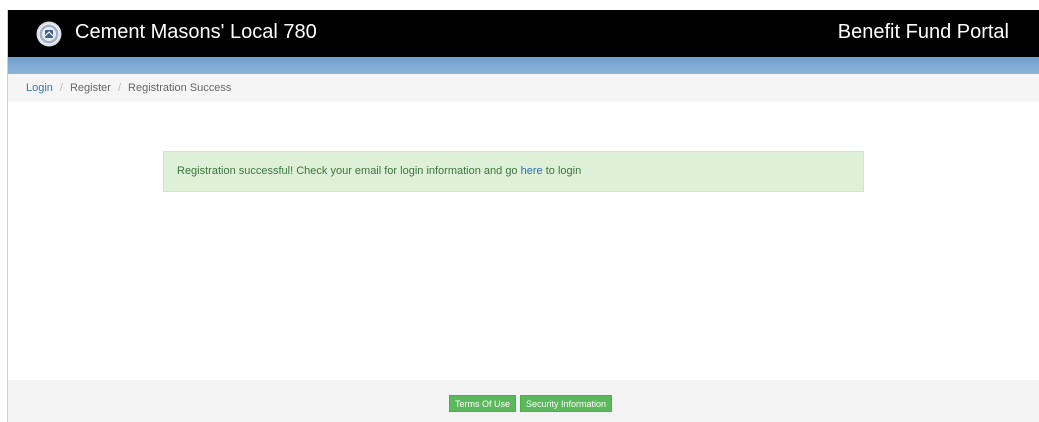 This screenshot has width=1039, height=422. What do you see at coordinates (566, 403) in the screenshot?
I see `security-information-button: Security Information` at bounding box center [566, 403].